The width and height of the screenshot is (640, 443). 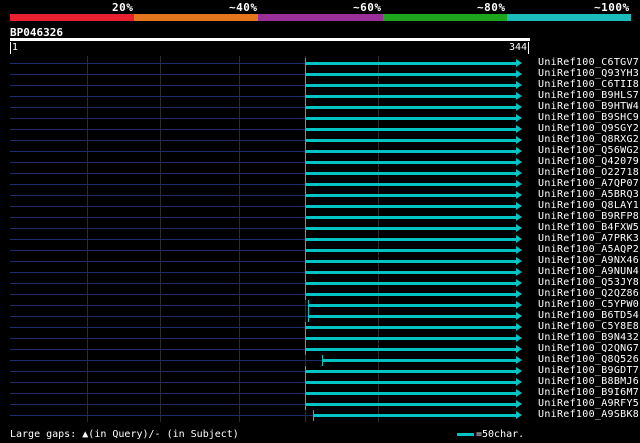 I want to click on percent-label-80: ~80%, so click(x=491, y=7).